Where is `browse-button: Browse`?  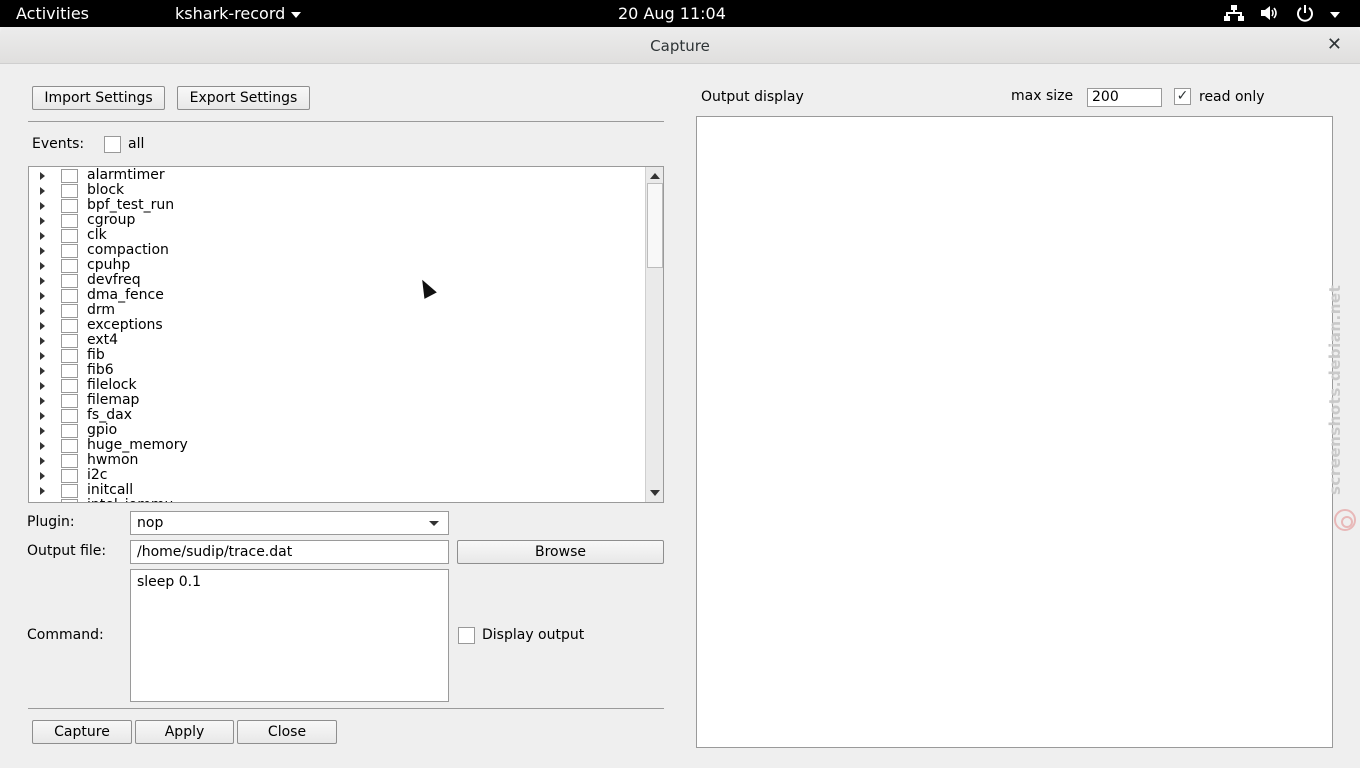 browse-button: Browse is located at coordinates (560, 552).